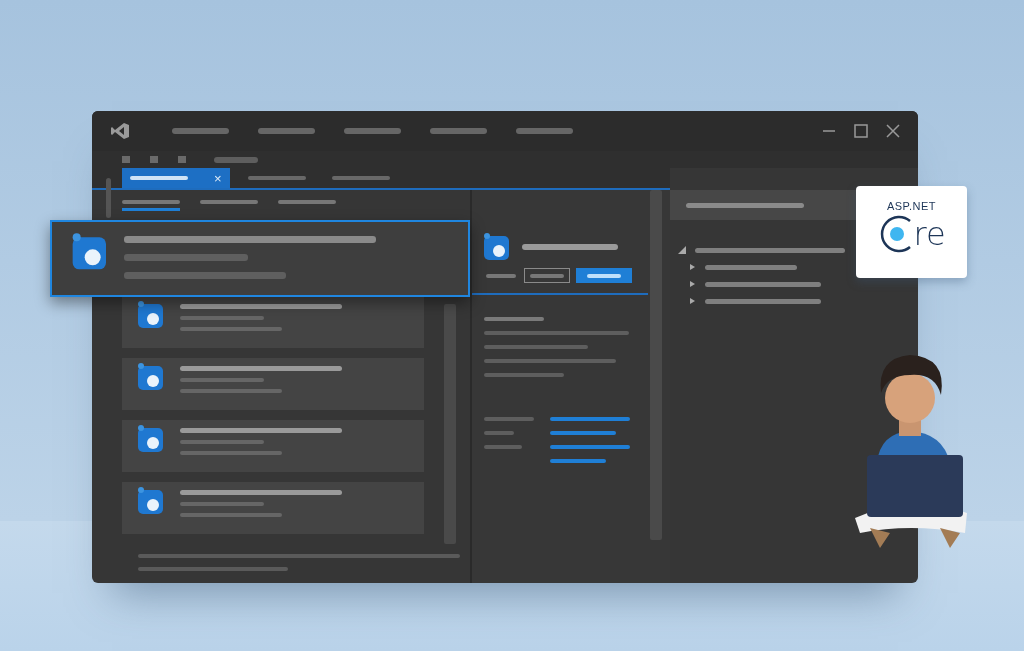  Describe the element at coordinates (218, 178) in the screenshot. I see `close-icon: ×` at that location.